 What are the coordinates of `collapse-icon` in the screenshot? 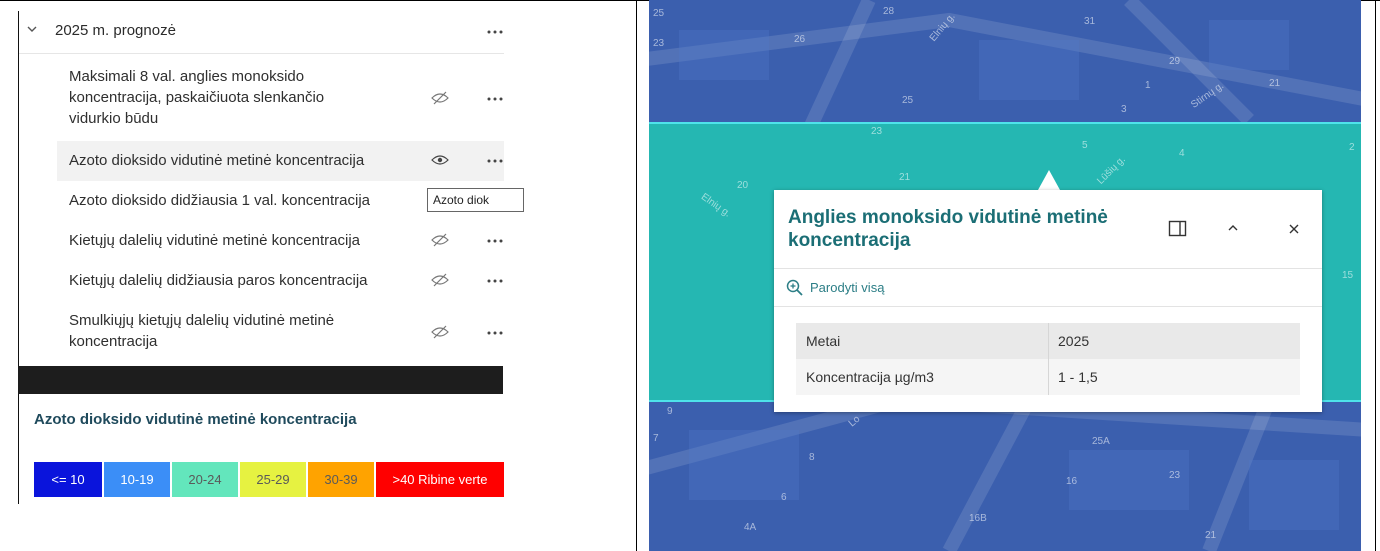 It's located at (1233, 228).